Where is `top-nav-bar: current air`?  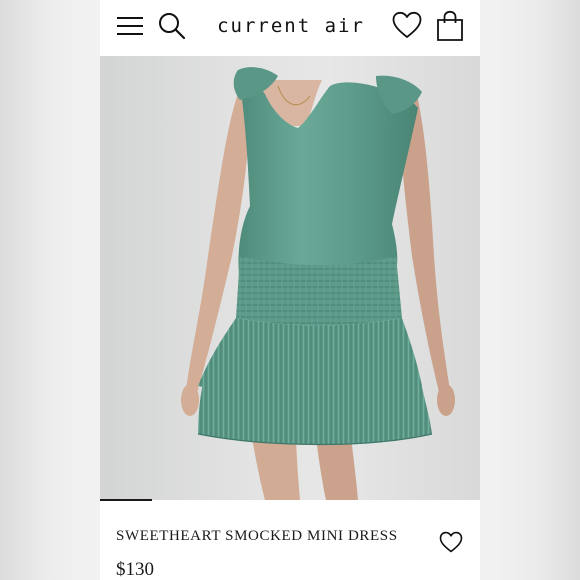 top-nav-bar: current air is located at coordinates (290, 28).